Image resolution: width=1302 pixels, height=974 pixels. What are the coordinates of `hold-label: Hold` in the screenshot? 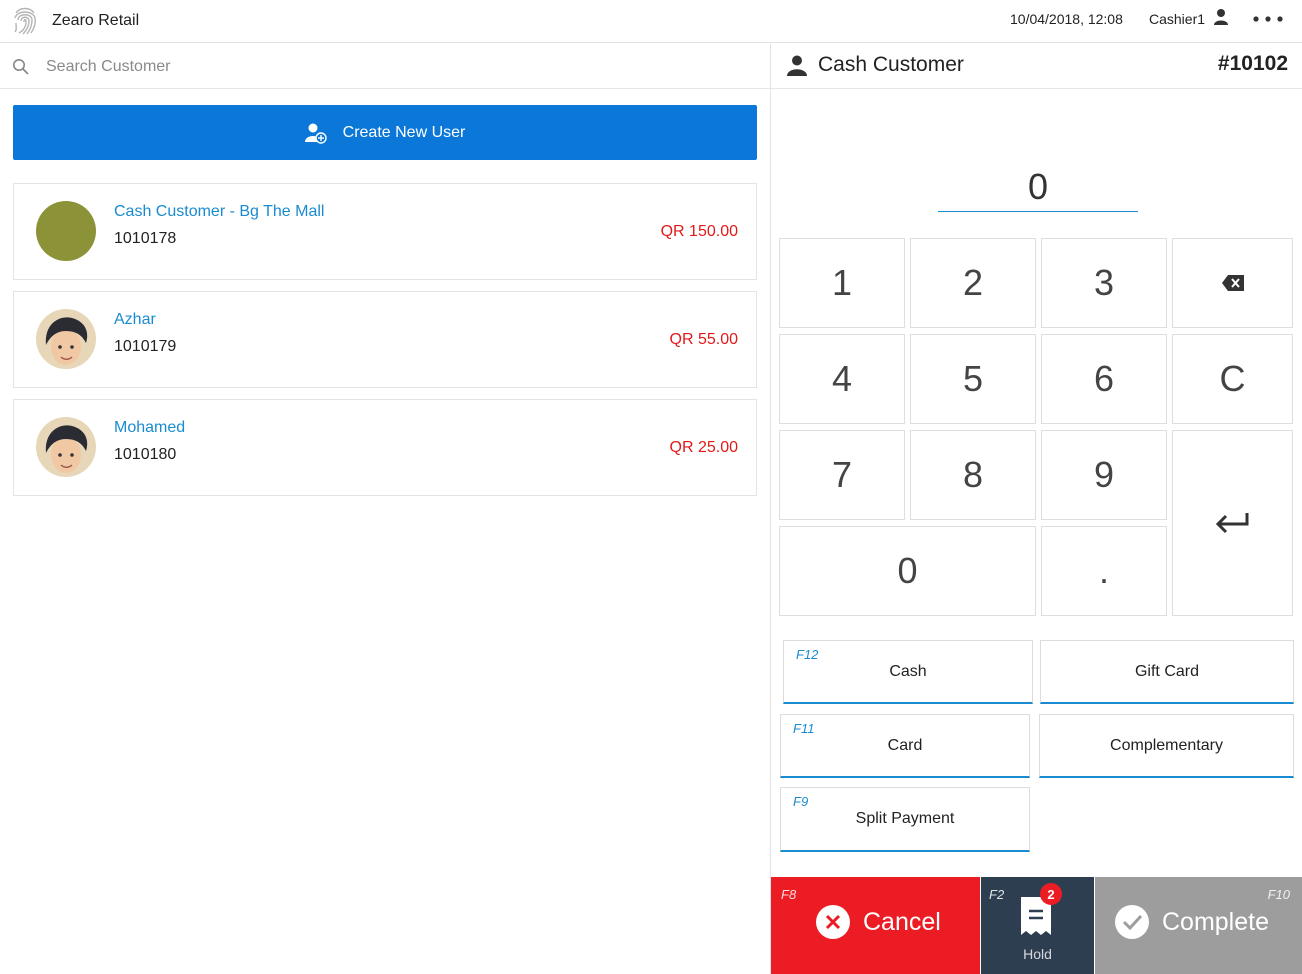 It's located at (1037, 954).